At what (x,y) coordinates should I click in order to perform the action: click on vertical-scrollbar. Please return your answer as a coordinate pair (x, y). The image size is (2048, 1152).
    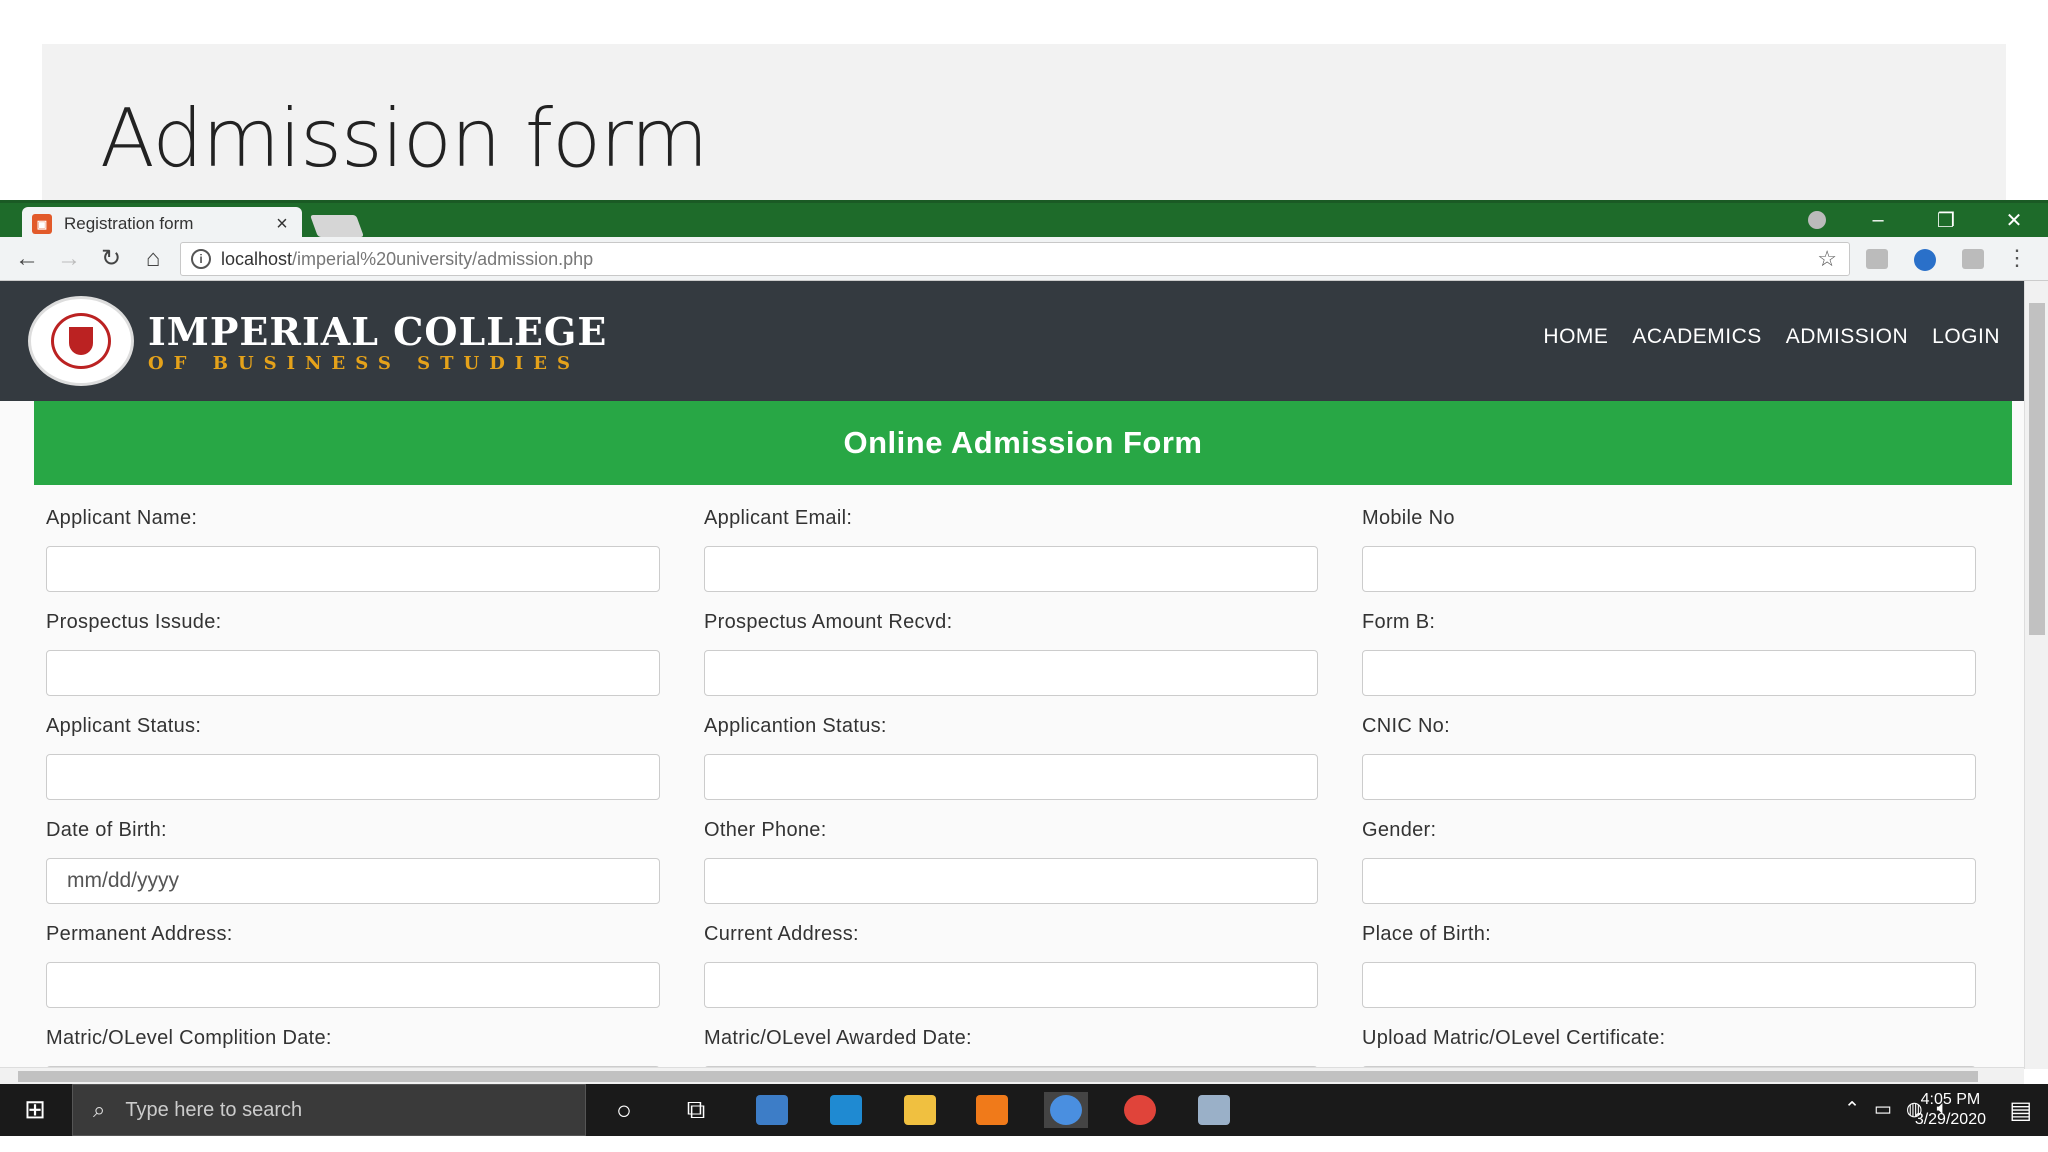
    Looking at the image, I should click on (2036, 675).